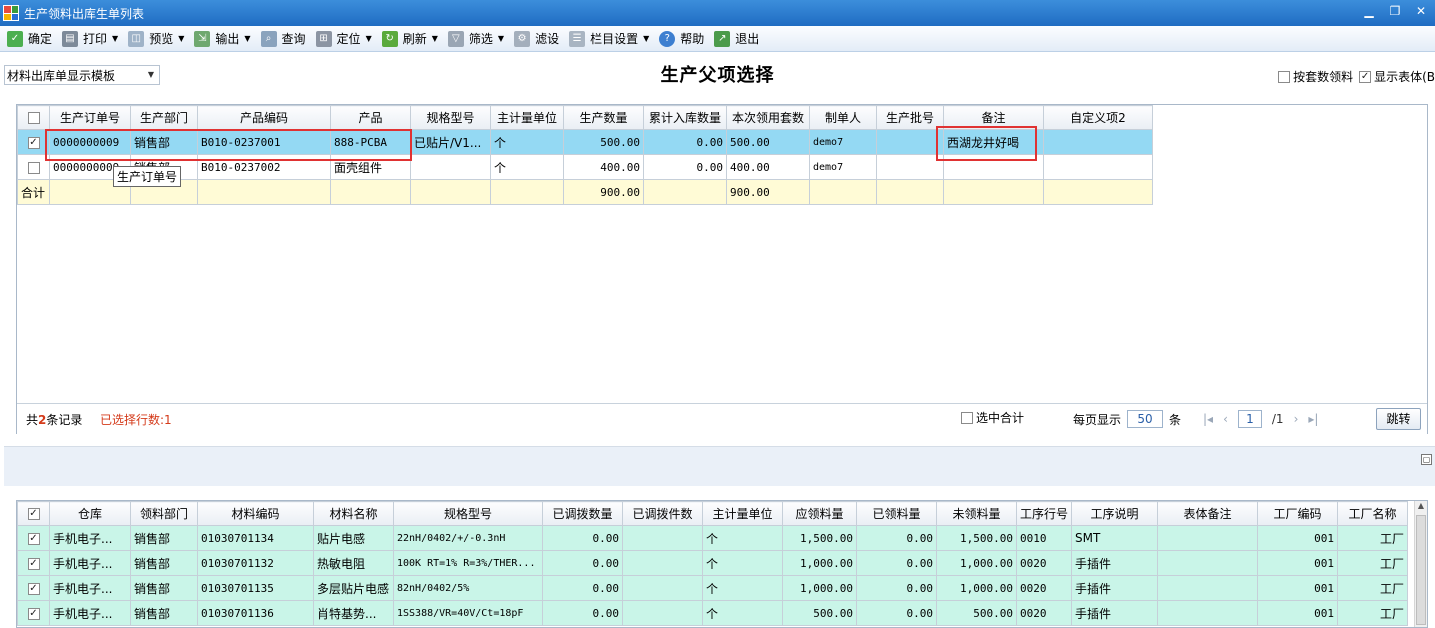 The image size is (1435, 628). Describe the element at coordinates (29, 39) in the screenshot. I see `confirm-button: ✓ 确定` at that location.